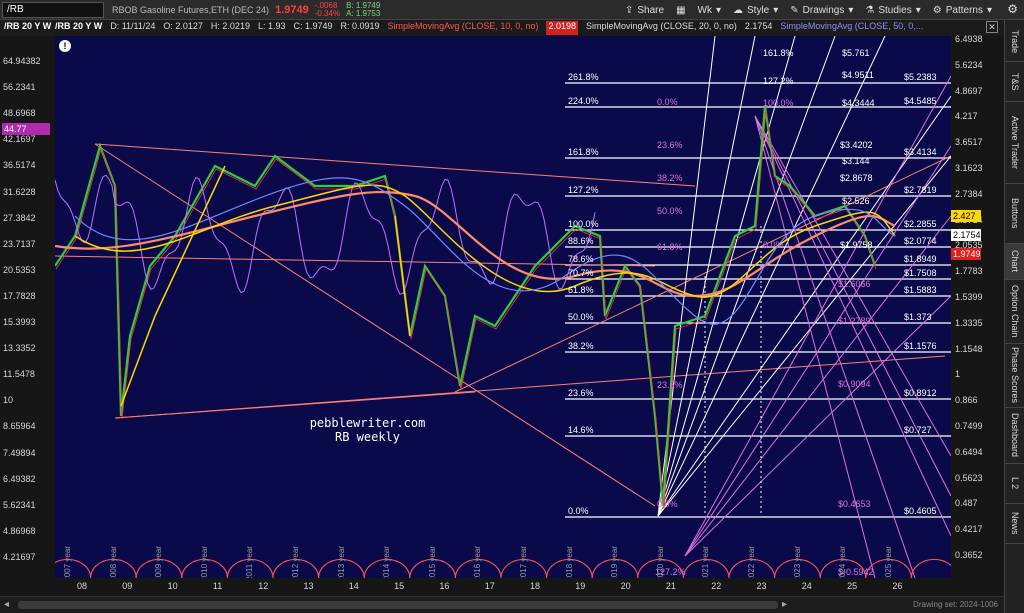  What do you see at coordinates (709, 10) in the screenshot?
I see `timeframe-button: Wk ▾` at bounding box center [709, 10].